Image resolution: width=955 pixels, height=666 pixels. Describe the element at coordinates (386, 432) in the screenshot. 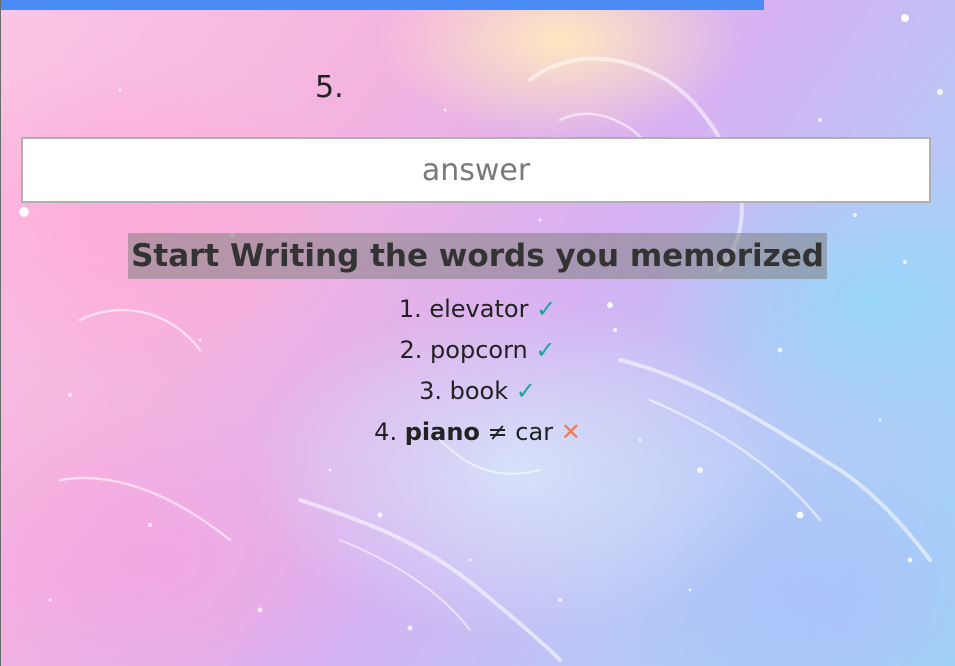

I see `result-index: 4.` at that location.